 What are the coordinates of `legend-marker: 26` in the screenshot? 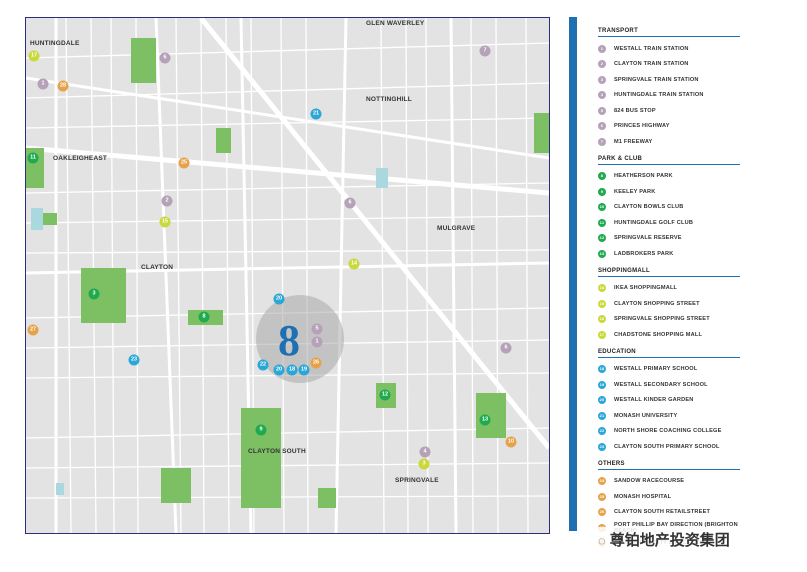 It's located at (602, 512).